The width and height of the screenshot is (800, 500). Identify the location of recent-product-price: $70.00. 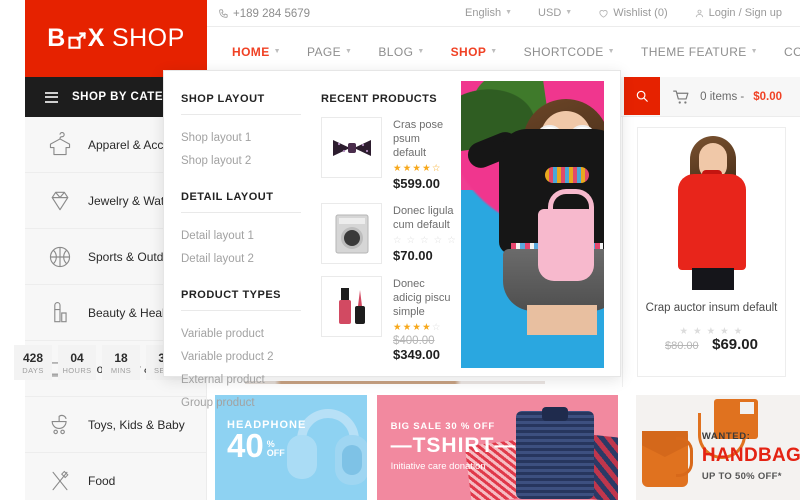
(413, 255).